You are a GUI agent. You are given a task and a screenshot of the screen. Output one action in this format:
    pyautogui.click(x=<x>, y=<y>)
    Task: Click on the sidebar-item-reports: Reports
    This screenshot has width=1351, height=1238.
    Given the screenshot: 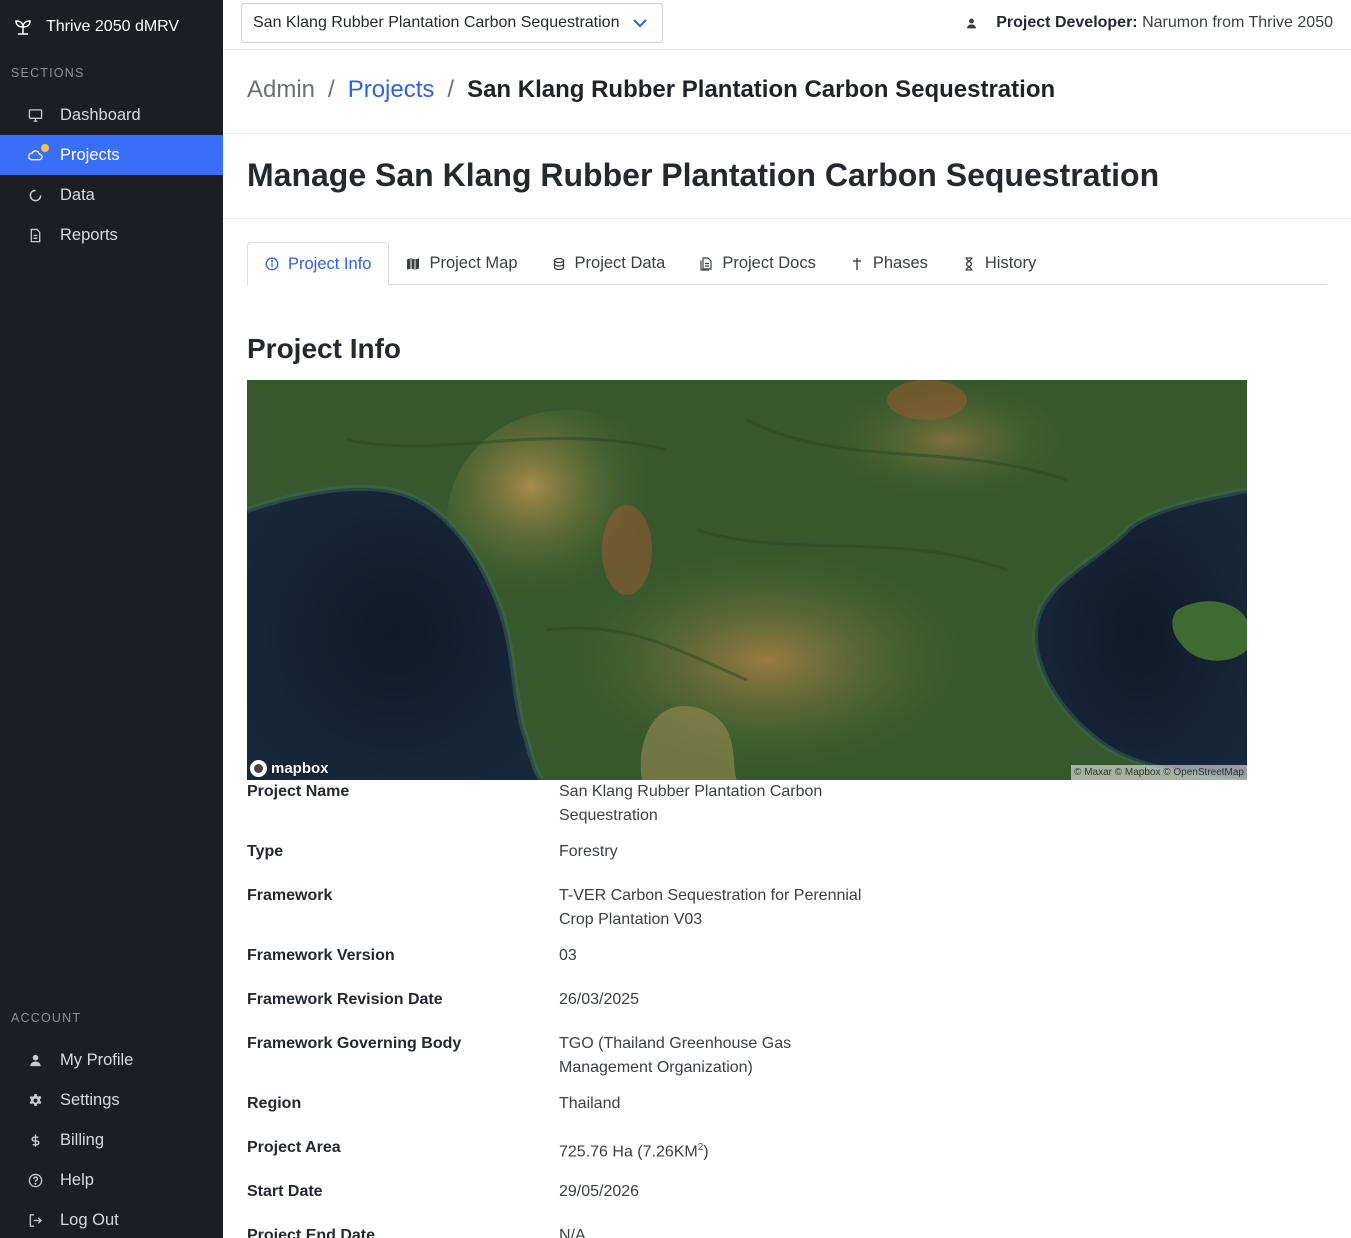 What is the action you would take?
    pyautogui.click(x=111, y=235)
    